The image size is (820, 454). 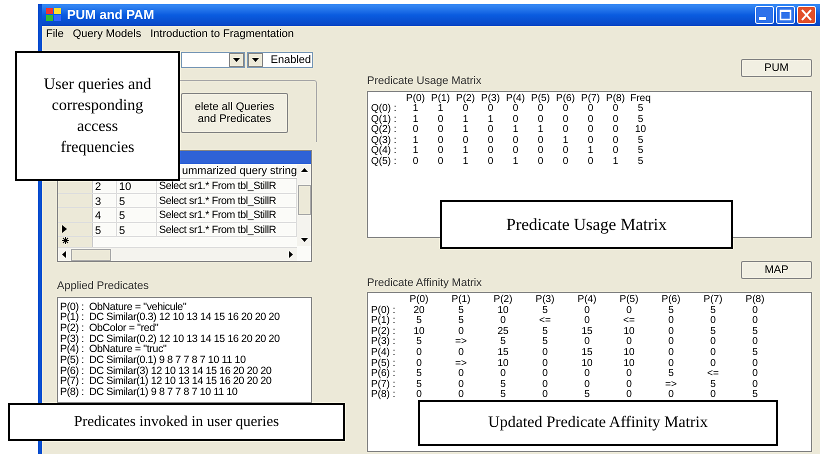 What do you see at coordinates (671, 300) in the screenshot?
I see `column-header: P(6)` at bounding box center [671, 300].